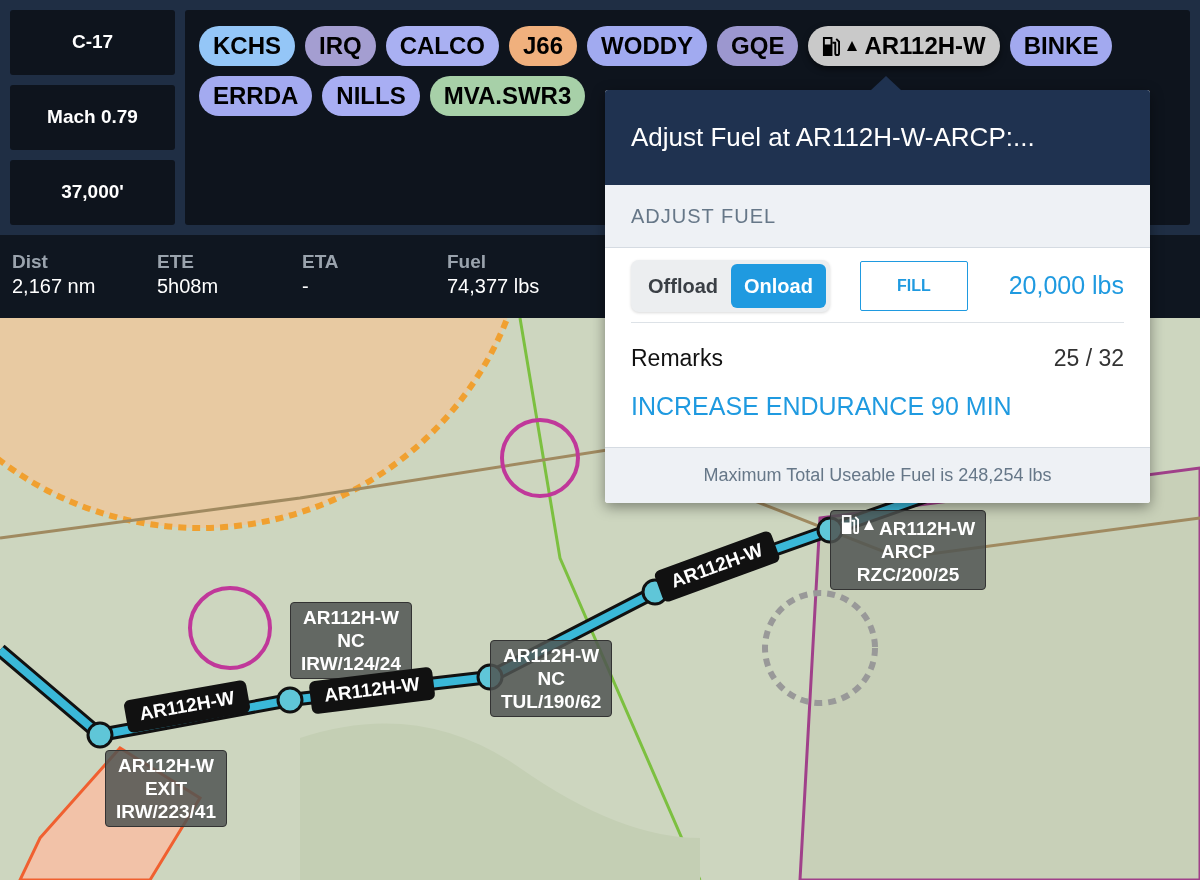 Image resolution: width=1200 pixels, height=880 pixels. Describe the element at coordinates (54, 286) in the screenshot. I see `stat-value: 2,167 nm` at that location.